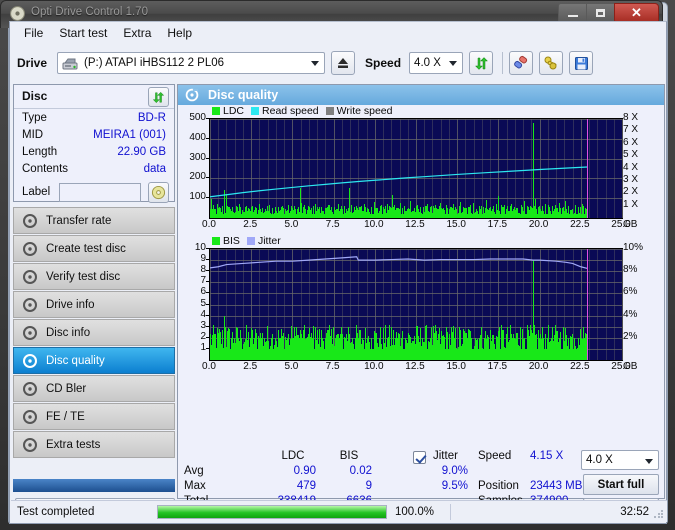 The height and width of the screenshot is (530, 675). What do you see at coordinates (427, 63) in the screenshot?
I see `speed-select-value: 4.0 X` at bounding box center [427, 63].